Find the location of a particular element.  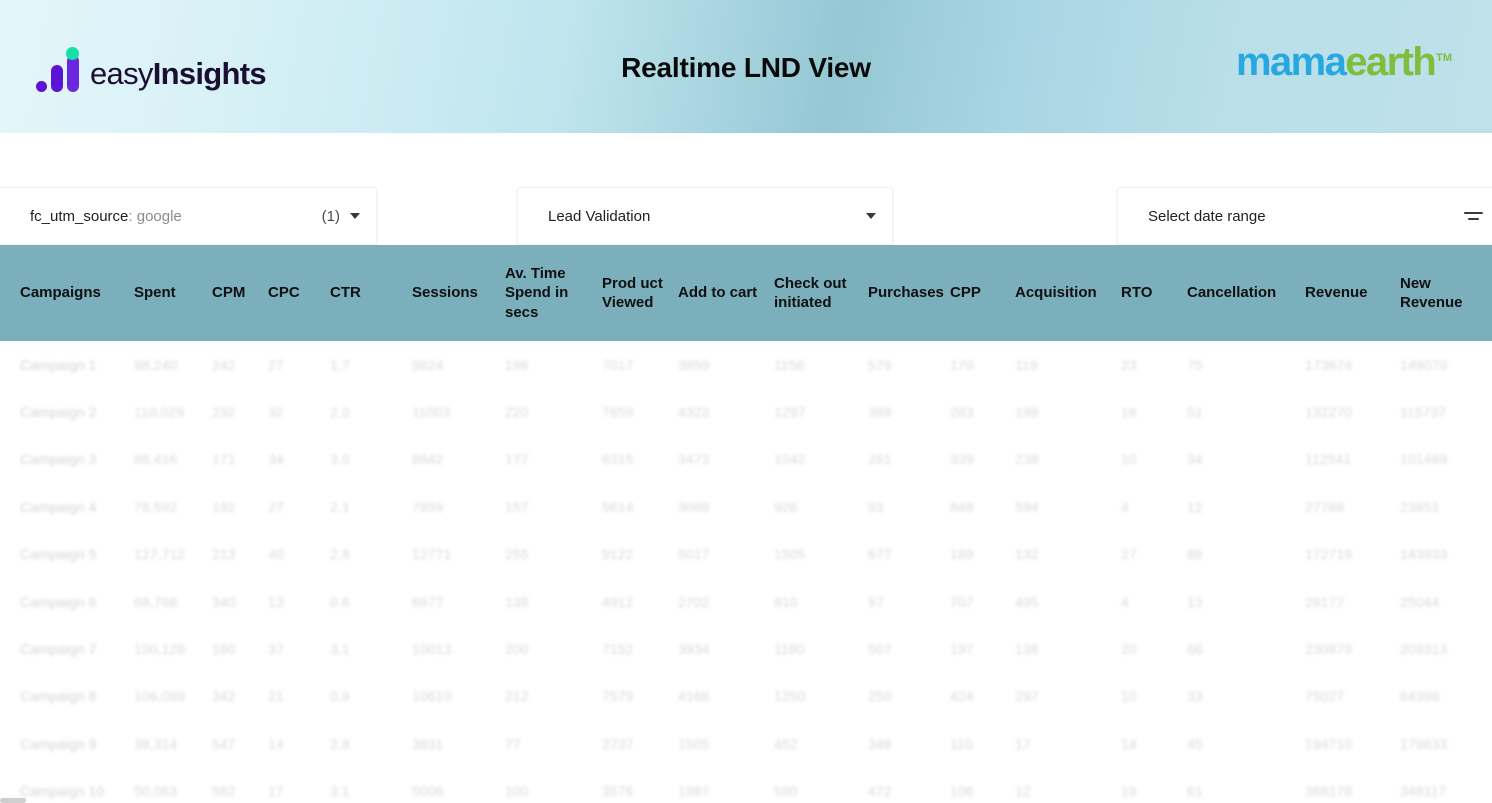

column-header-add-to-cart: Add to cart is located at coordinates (726, 293).